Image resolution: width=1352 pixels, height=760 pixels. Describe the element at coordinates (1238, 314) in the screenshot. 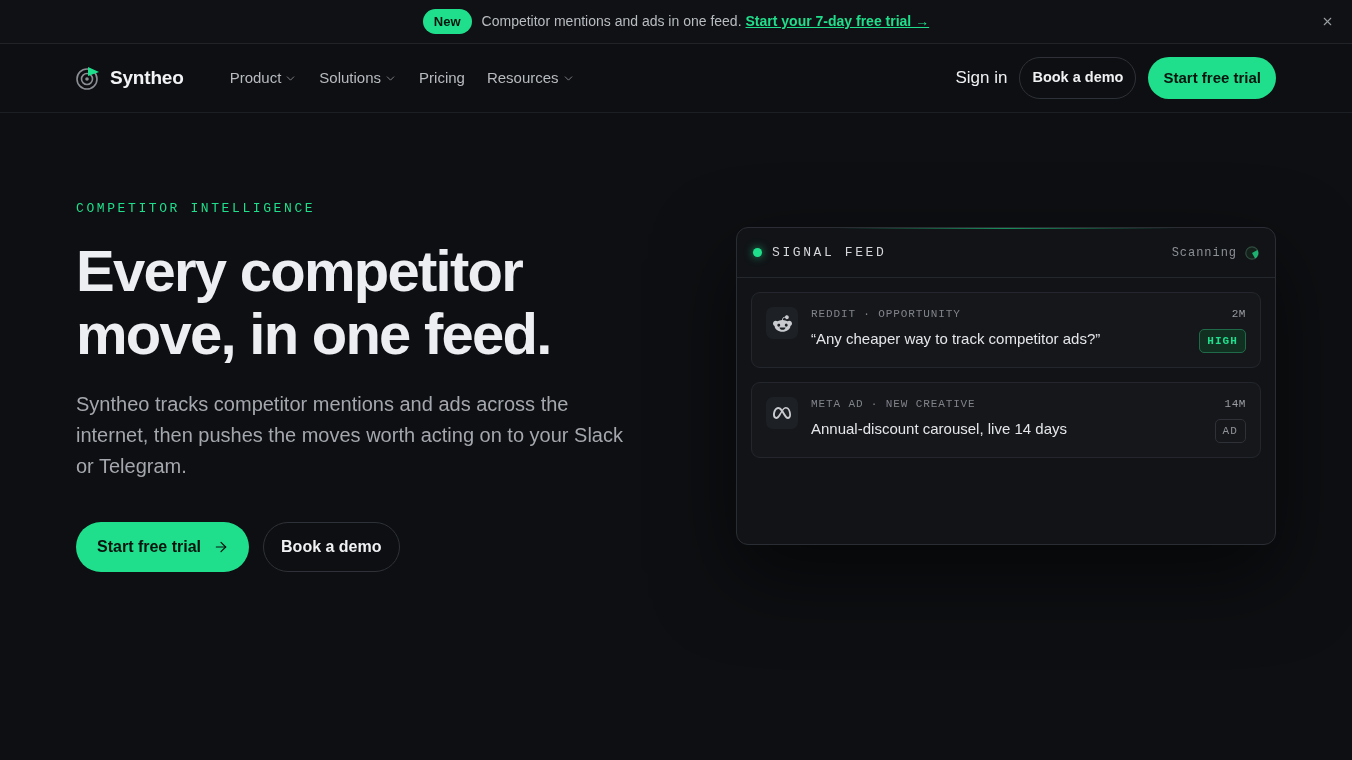

I see `signal-time: 2M` at that location.